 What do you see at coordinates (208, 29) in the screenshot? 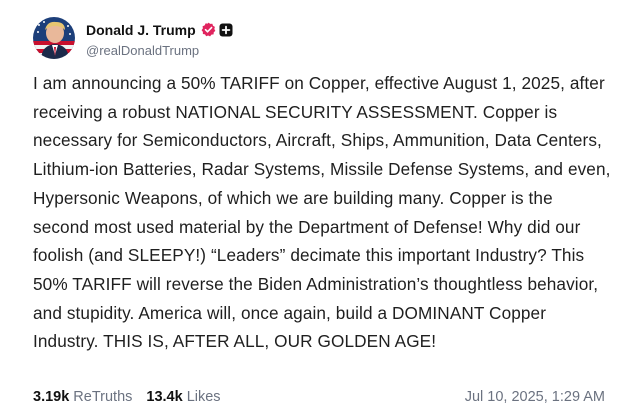
I see `verified-badge-icon` at bounding box center [208, 29].